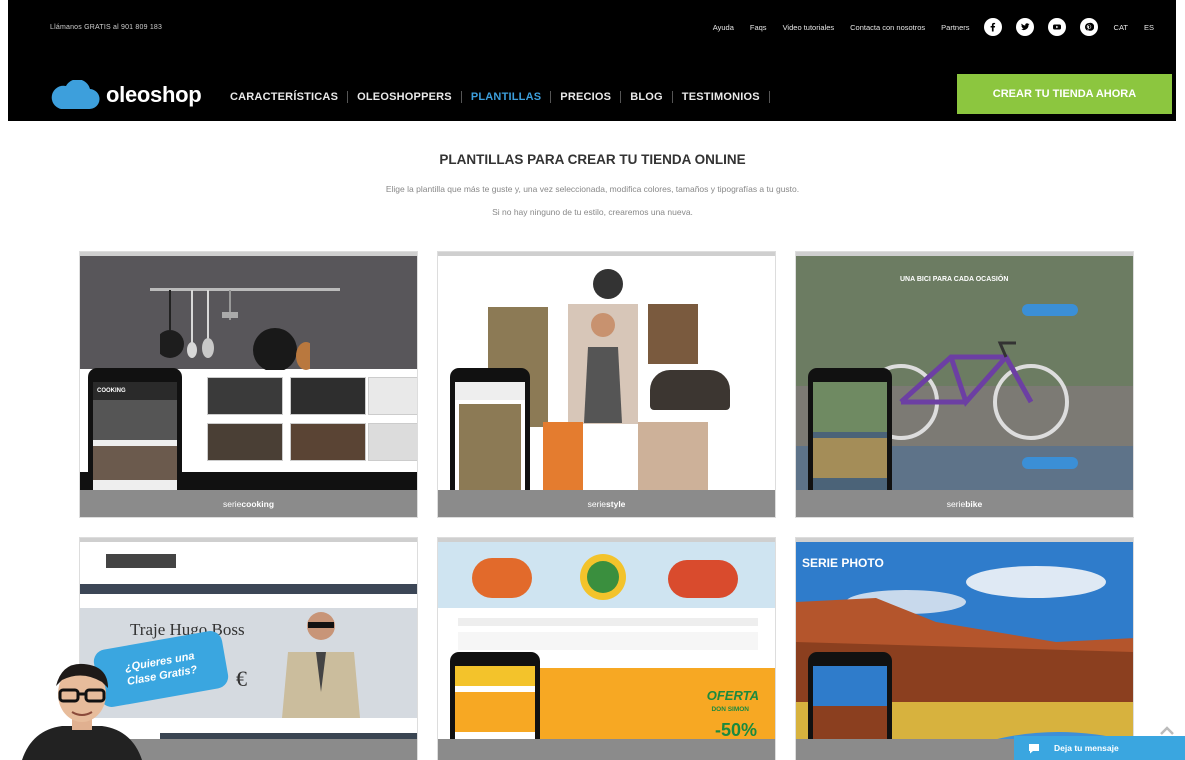 Image resolution: width=1185 pixels, height=760 pixels. Describe the element at coordinates (592, 159) in the screenshot. I see `page-title: PLANTILLAS PARA CREAR TU TIENDA ONLINE` at that location.